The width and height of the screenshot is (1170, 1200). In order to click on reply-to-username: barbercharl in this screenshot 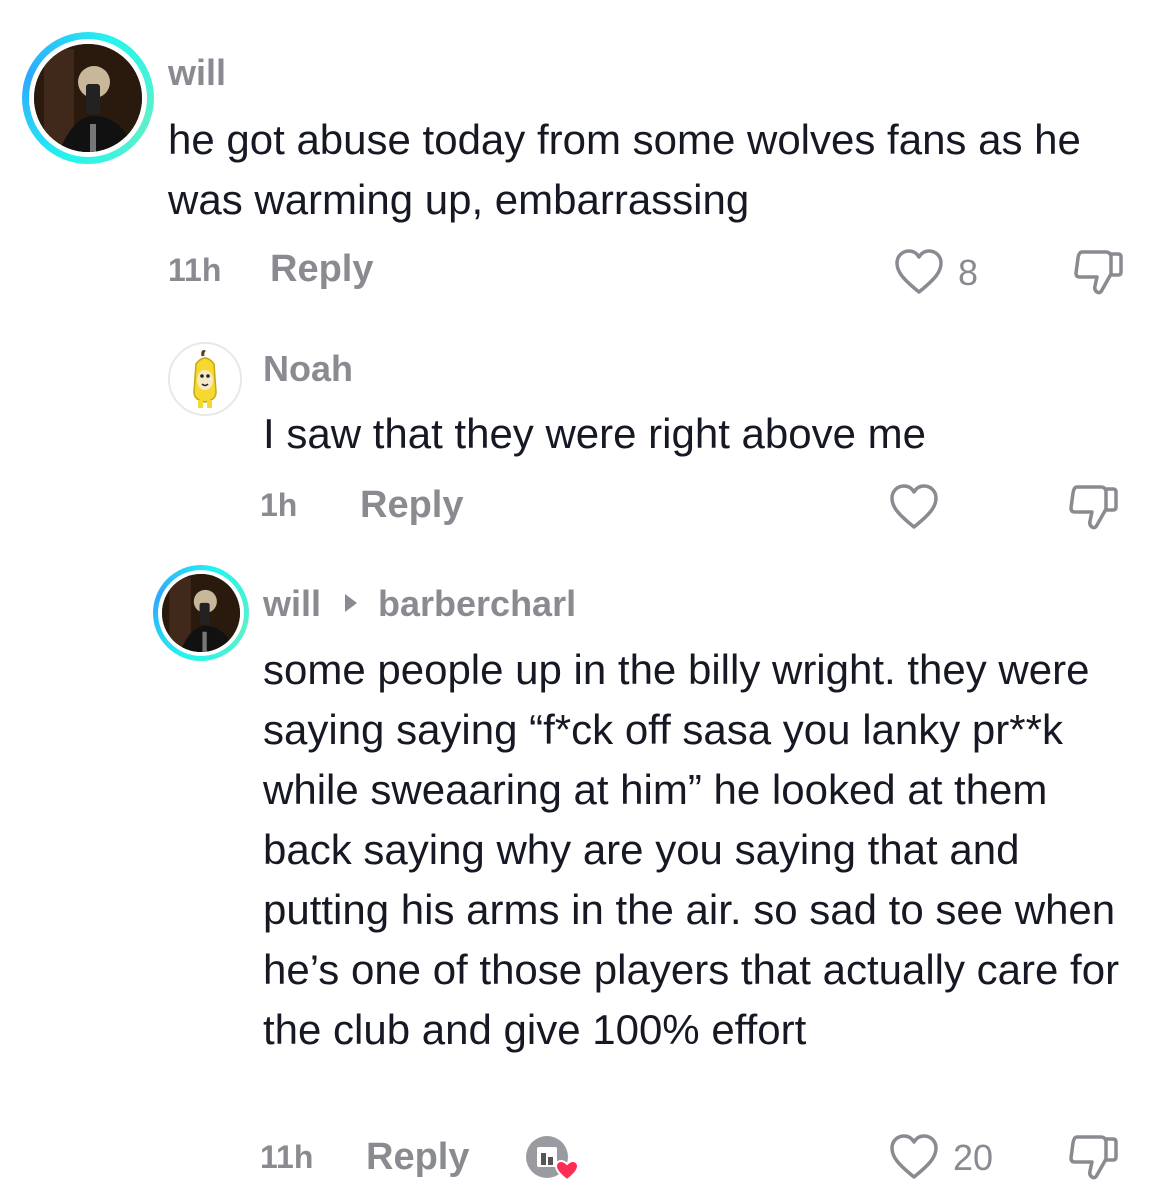, I will do `click(477, 604)`.